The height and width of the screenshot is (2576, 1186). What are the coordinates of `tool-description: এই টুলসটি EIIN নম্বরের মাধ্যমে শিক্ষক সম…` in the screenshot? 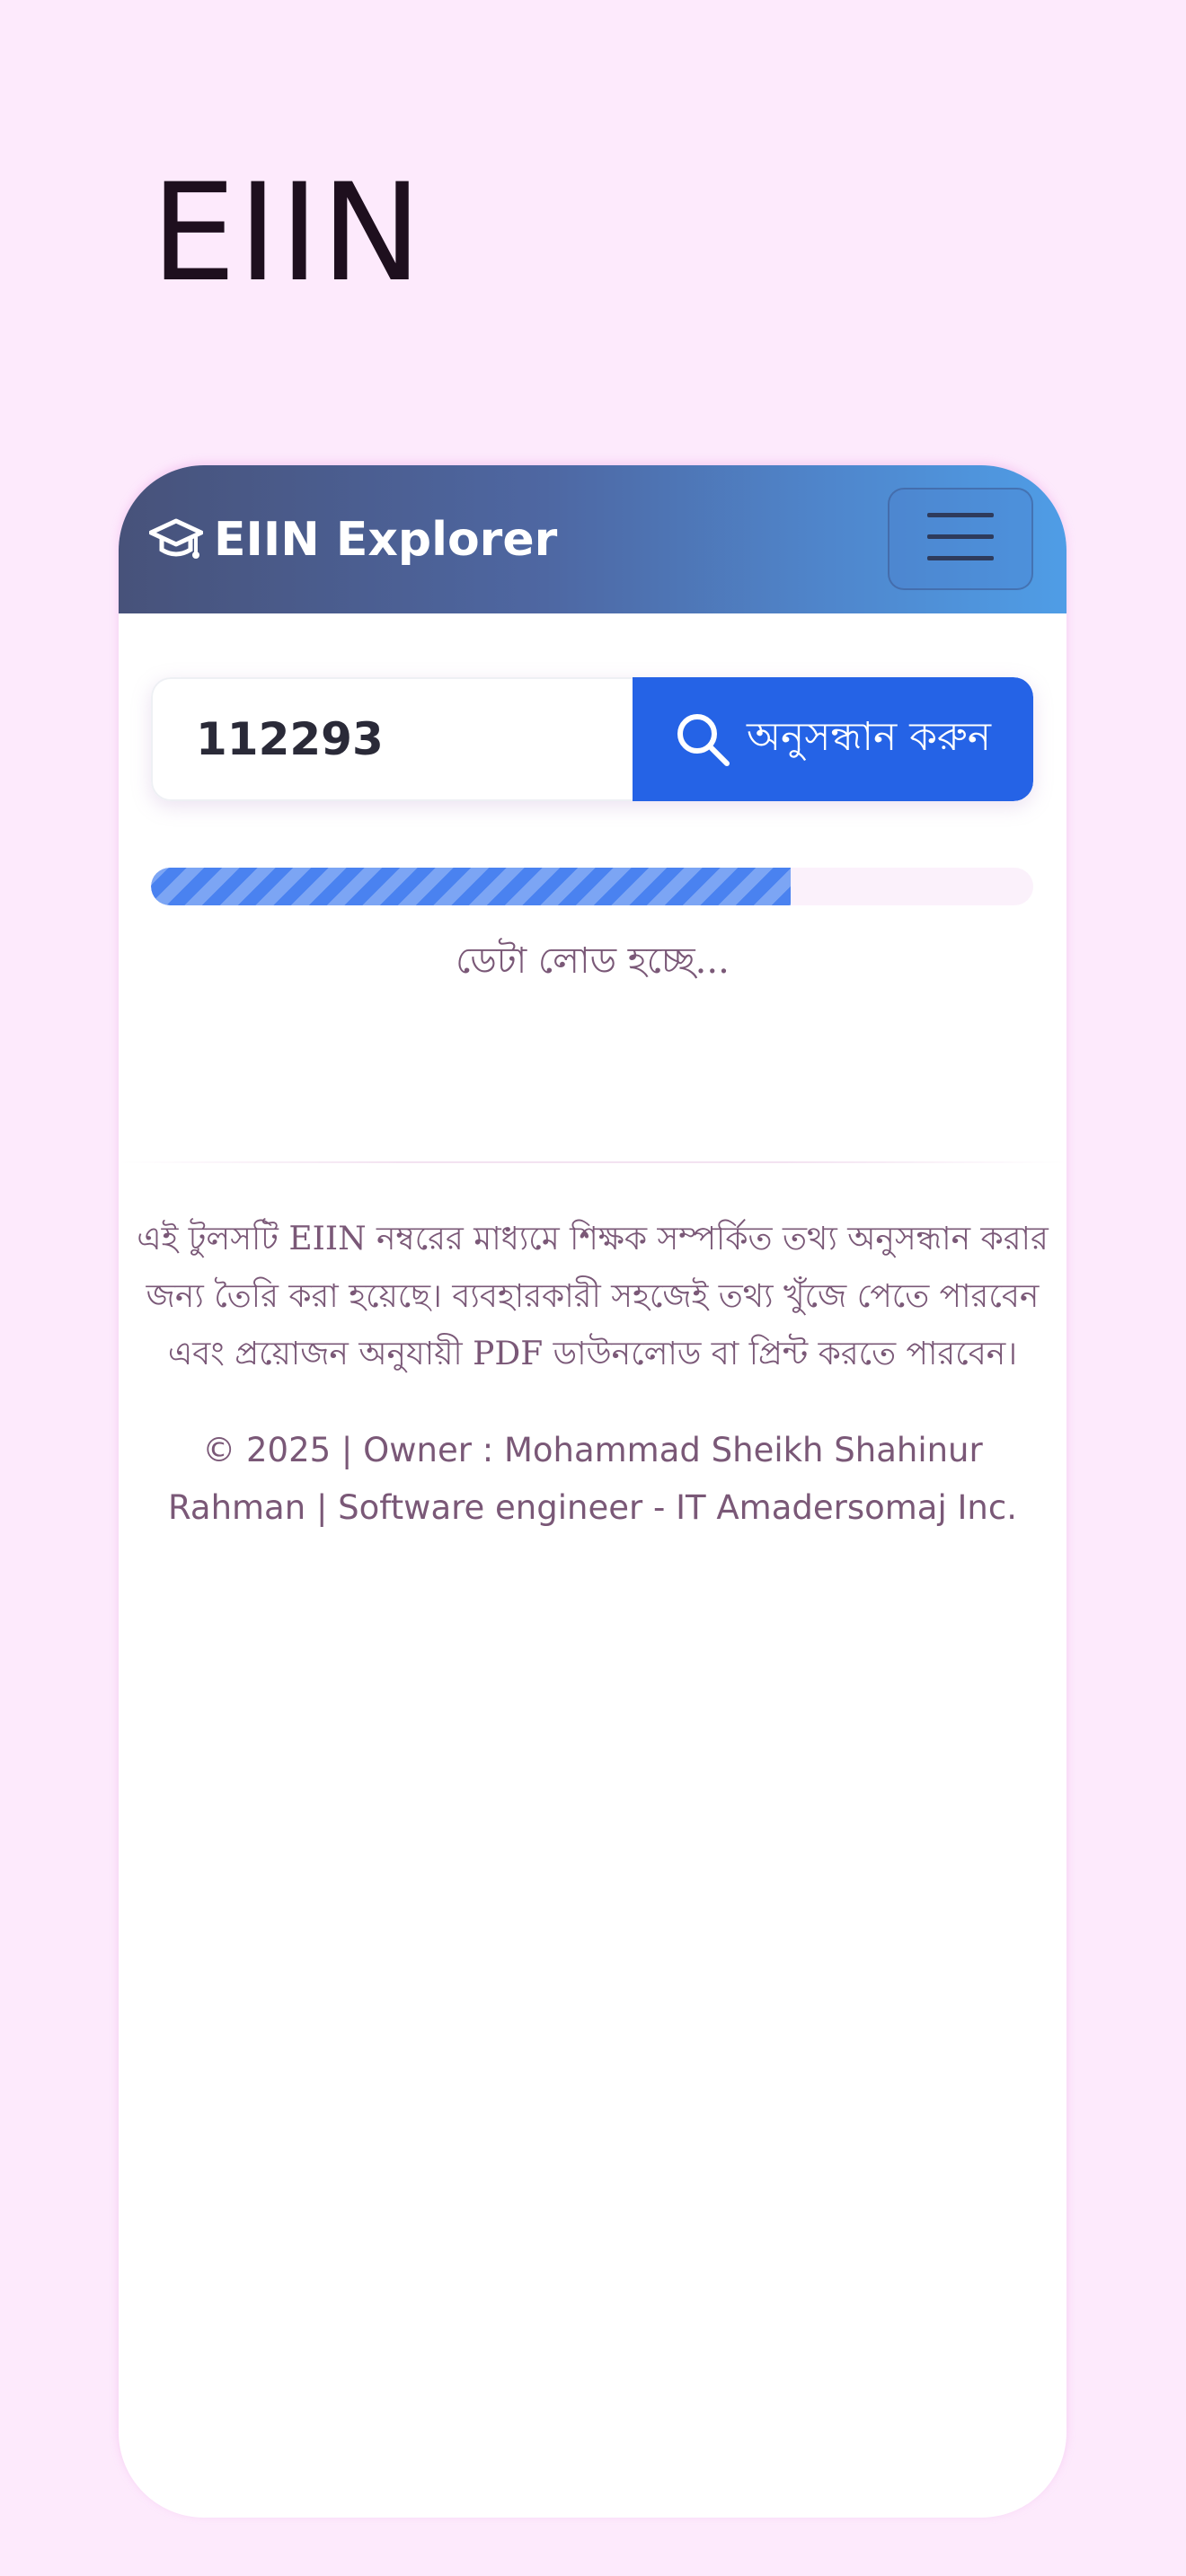 It's located at (593, 1296).